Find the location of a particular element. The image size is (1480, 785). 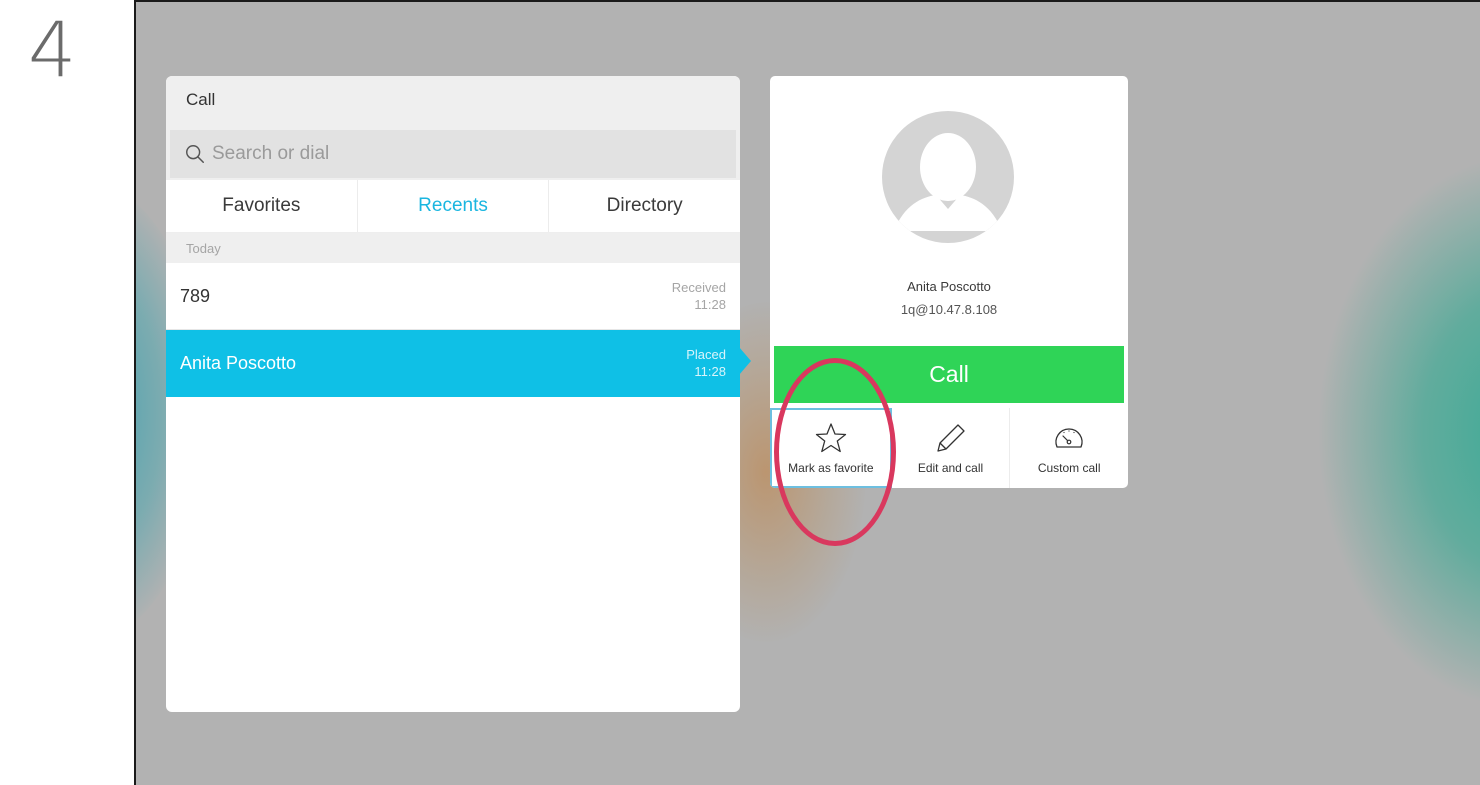

call-button: Call is located at coordinates (949, 374).